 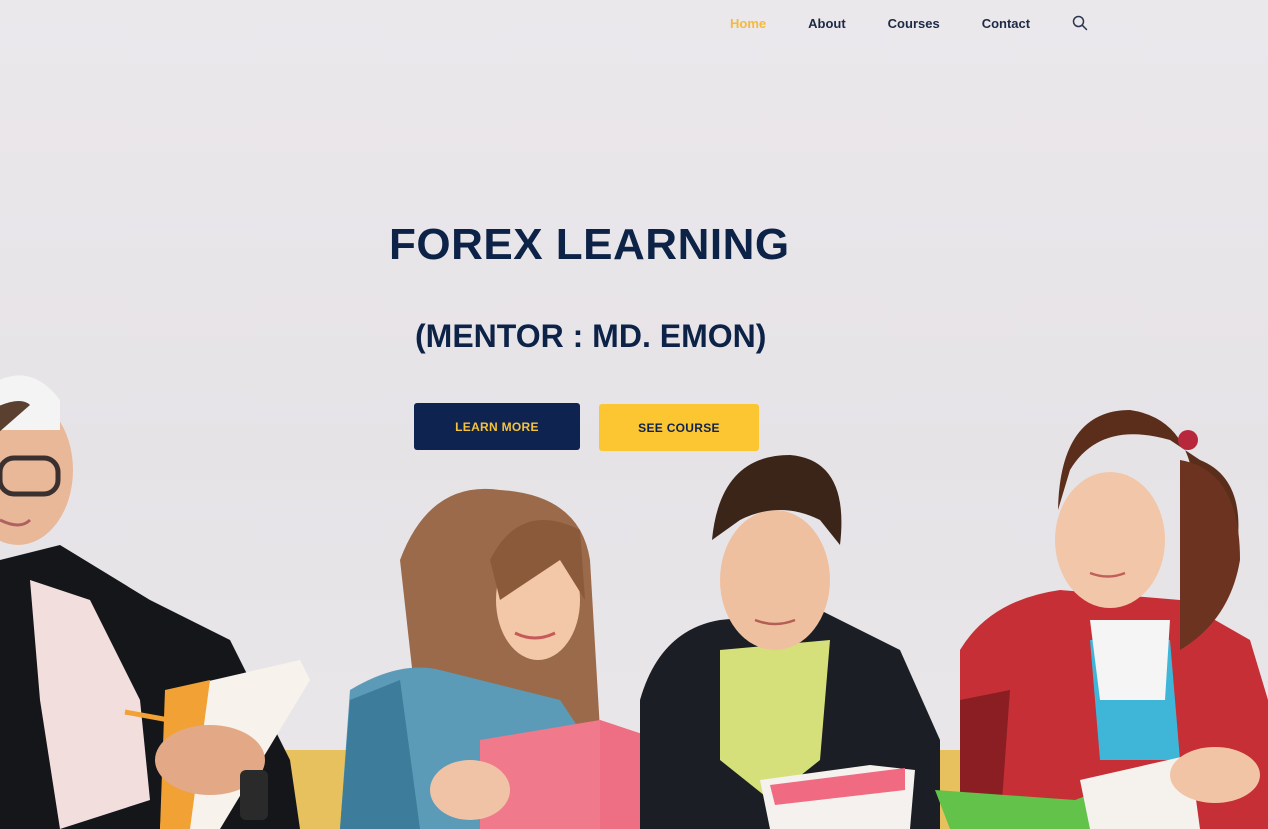 I want to click on nav-home-link: Home, so click(x=748, y=23).